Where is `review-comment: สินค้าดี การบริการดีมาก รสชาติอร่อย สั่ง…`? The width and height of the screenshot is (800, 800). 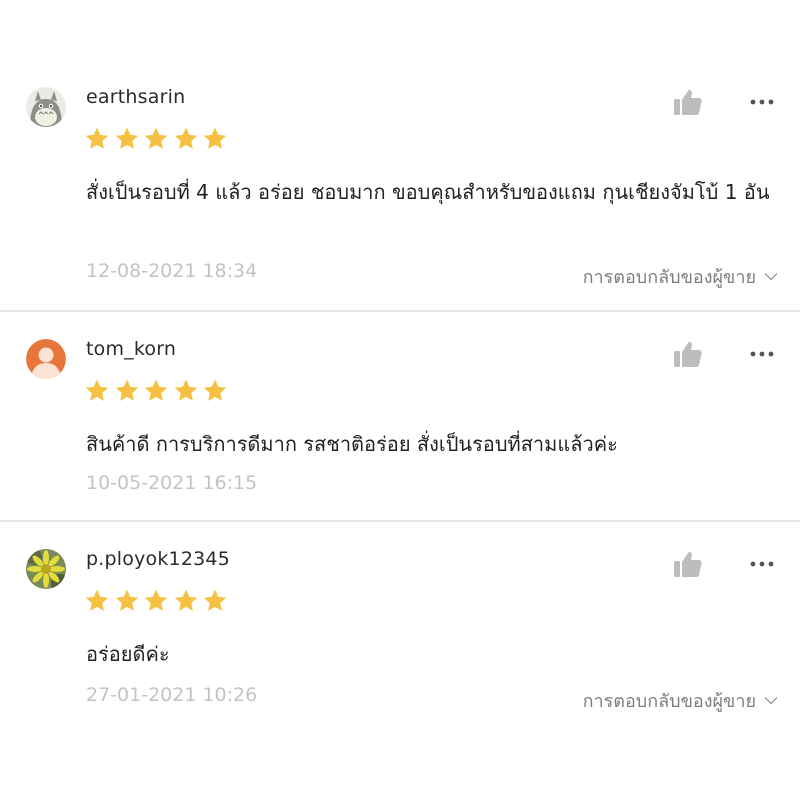 review-comment: สินค้าดี การบริการดีมาก รสชาติอร่อย สั่ง… is located at coordinates (352, 444).